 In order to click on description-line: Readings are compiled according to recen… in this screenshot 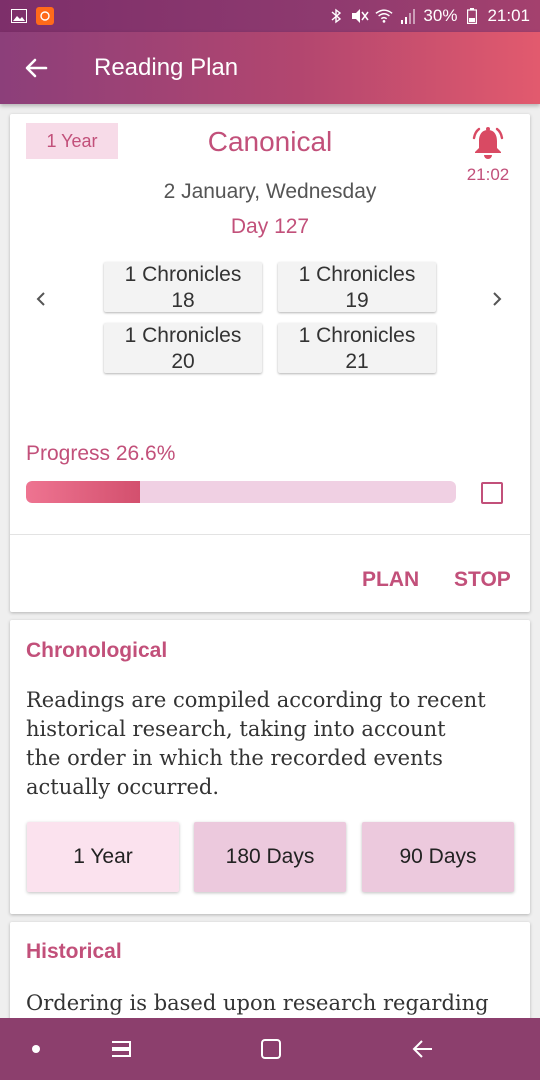, I will do `click(256, 700)`.